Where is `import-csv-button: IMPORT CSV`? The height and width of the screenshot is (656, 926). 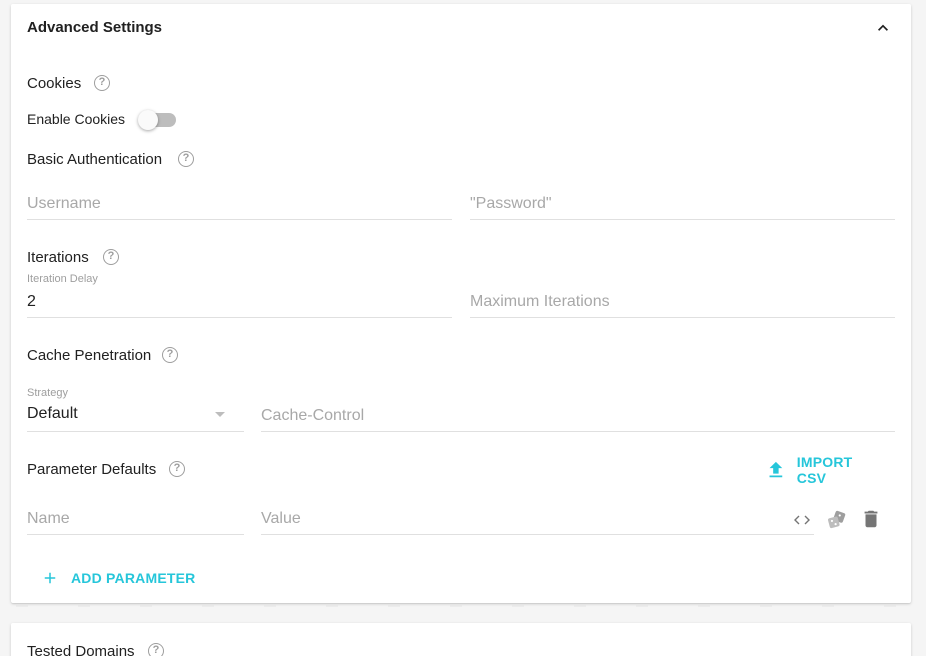 import-csv-button: IMPORT CSV is located at coordinates (825, 470).